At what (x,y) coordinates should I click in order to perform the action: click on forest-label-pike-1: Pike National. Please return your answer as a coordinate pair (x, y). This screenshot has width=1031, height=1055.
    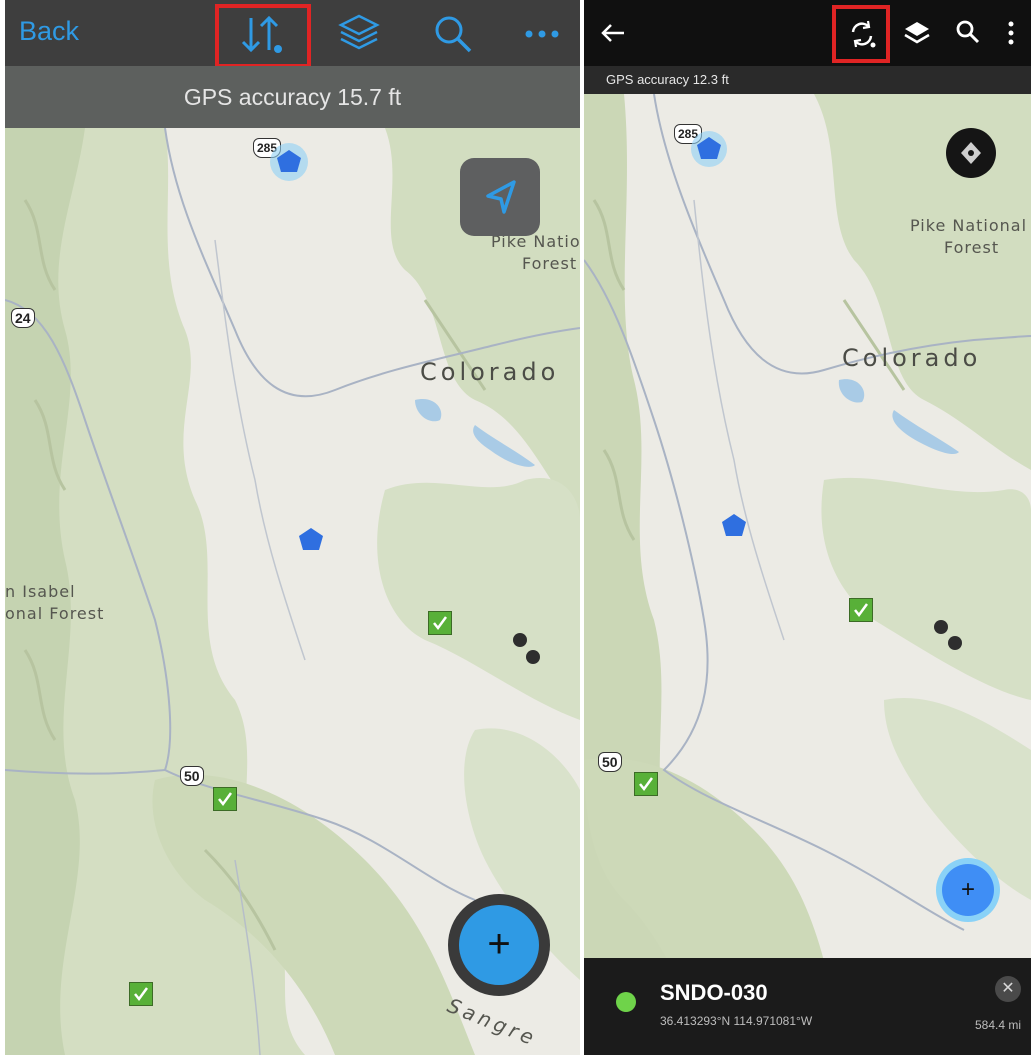
    Looking at the image, I should click on (969, 225).